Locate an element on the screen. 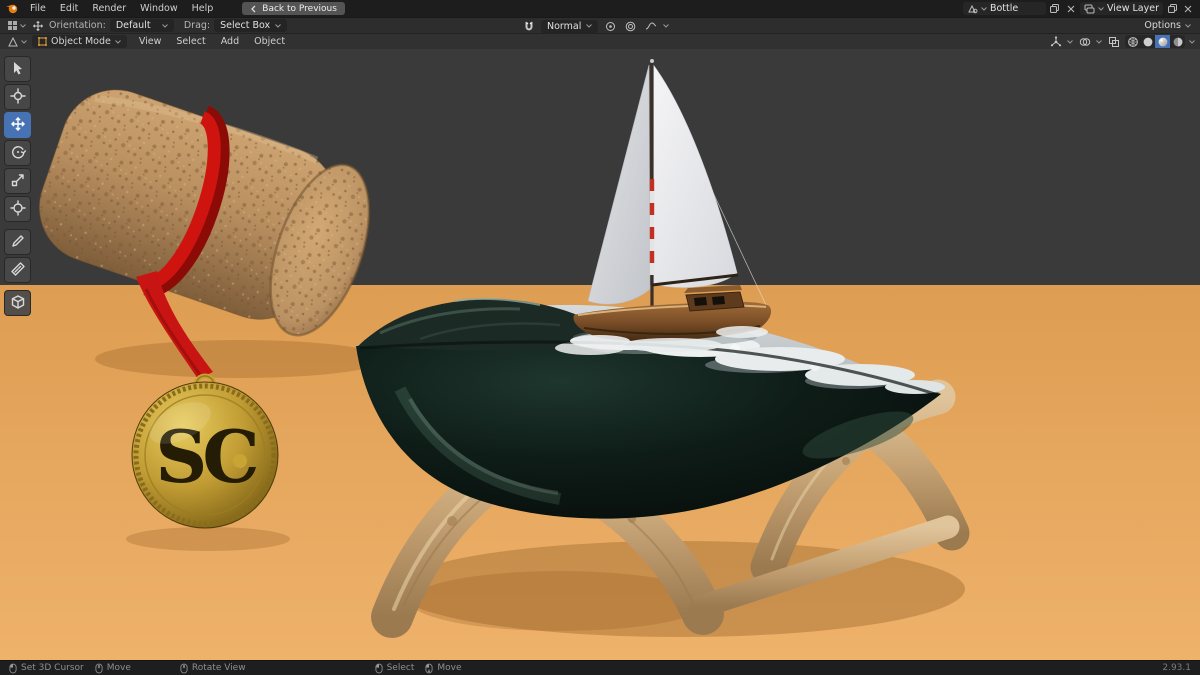 Image resolution: width=1200 pixels, height=675 pixels. back-to-previous-button: Back to Previous is located at coordinates (293, 8).